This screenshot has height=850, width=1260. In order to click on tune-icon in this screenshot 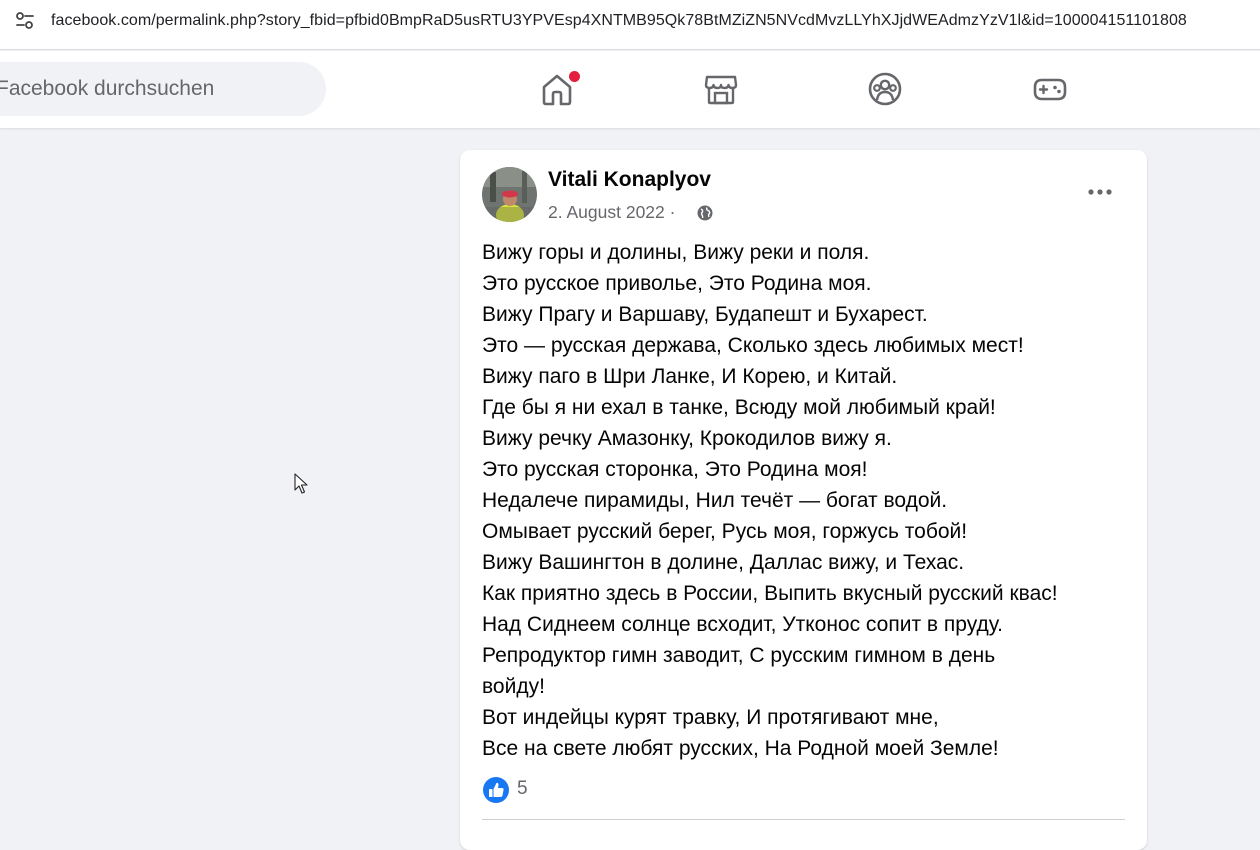, I will do `click(25, 21)`.